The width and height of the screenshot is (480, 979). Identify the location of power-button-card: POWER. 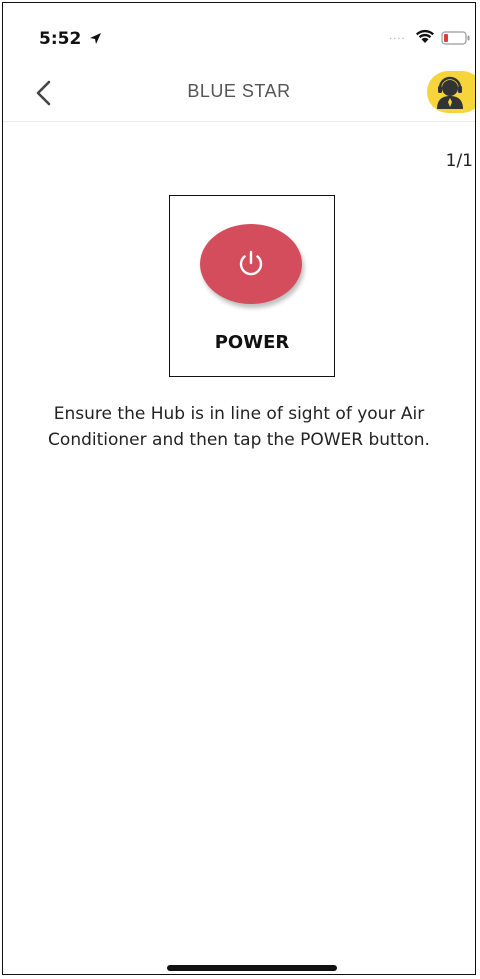
(252, 286).